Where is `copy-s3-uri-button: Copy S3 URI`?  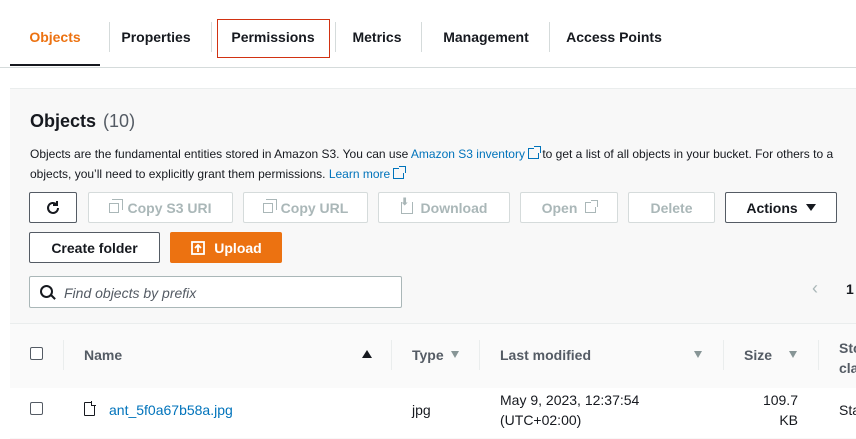 copy-s3-uri-button: Copy S3 URI is located at coordinates (160, 207).